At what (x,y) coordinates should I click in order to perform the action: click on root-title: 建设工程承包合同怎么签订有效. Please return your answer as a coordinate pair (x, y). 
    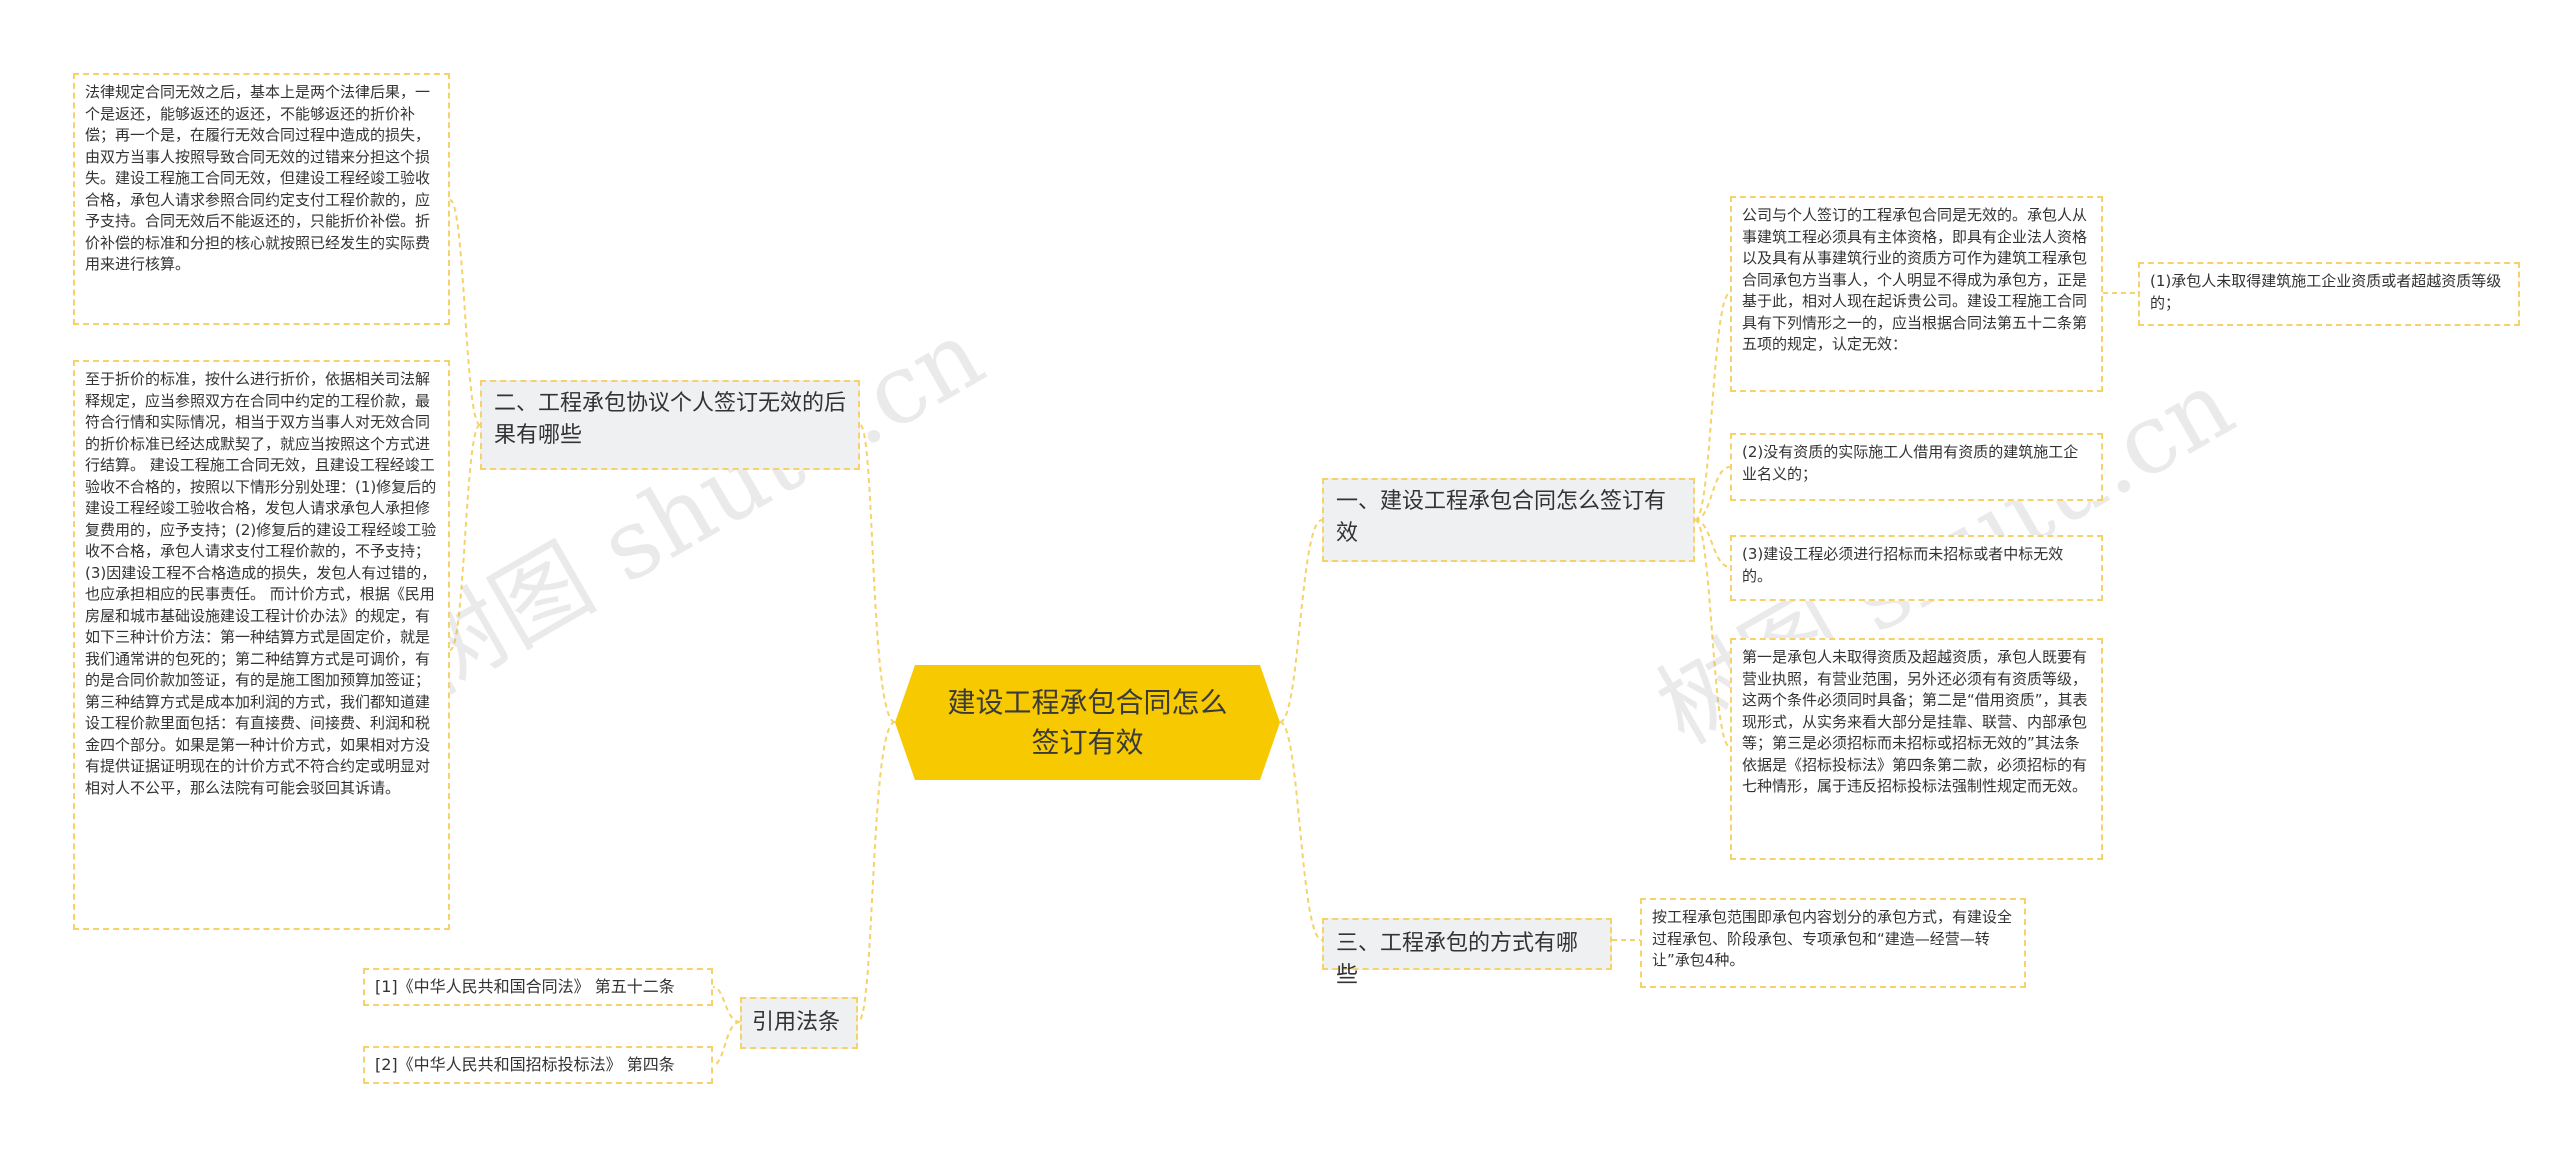
    Looking at the image, I should click on (1087, 722).